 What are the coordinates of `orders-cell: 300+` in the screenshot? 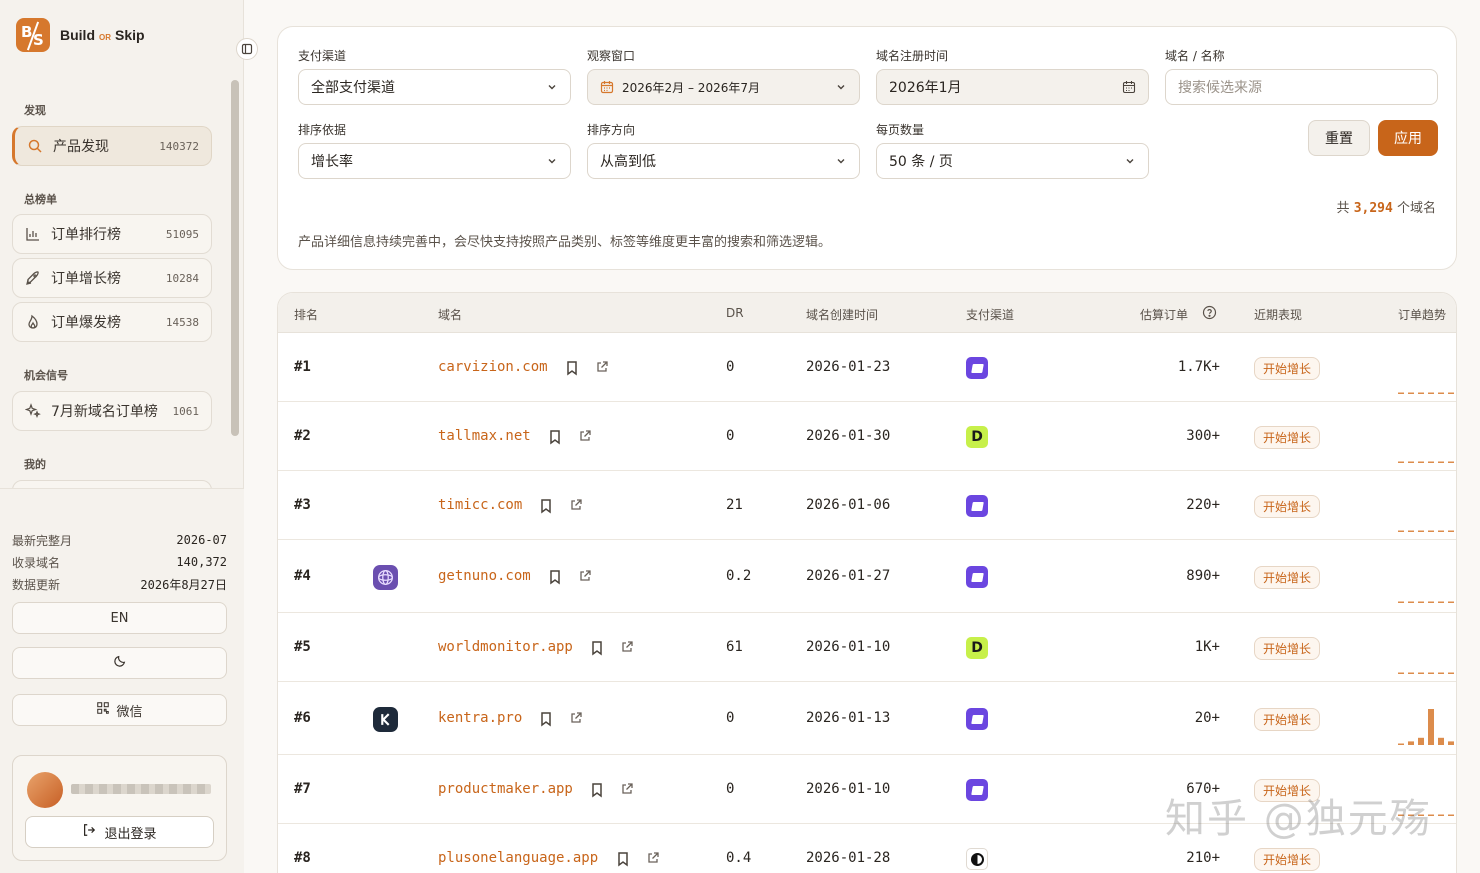 It's located at (1203, 436).